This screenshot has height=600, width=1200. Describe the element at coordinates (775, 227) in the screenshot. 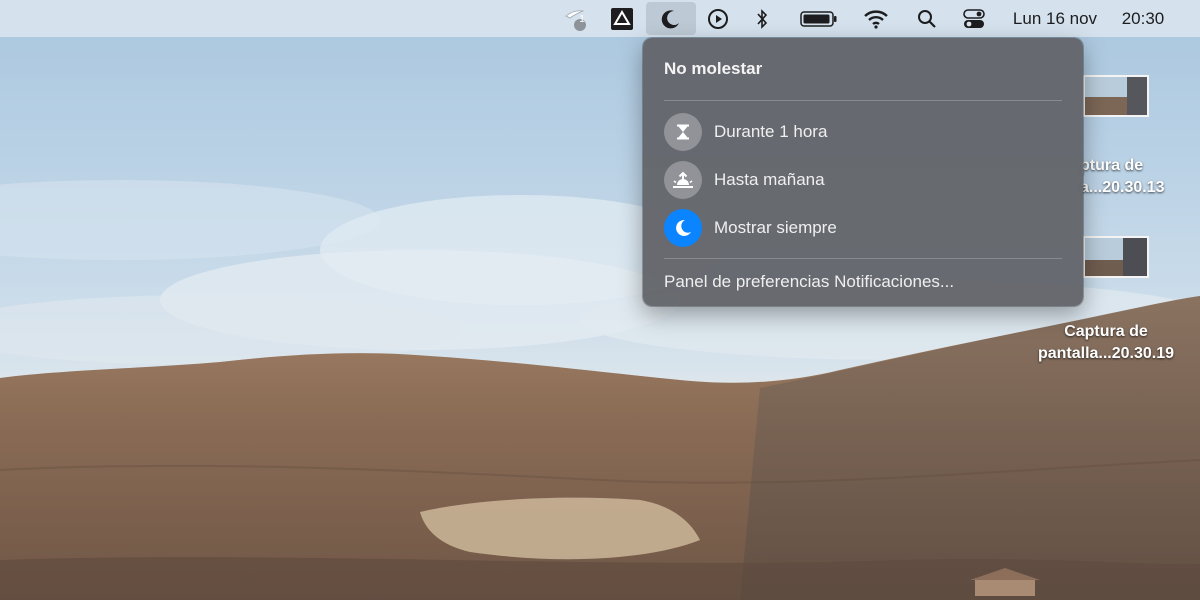

I see `option-label: Mostrar siempre` at that location.